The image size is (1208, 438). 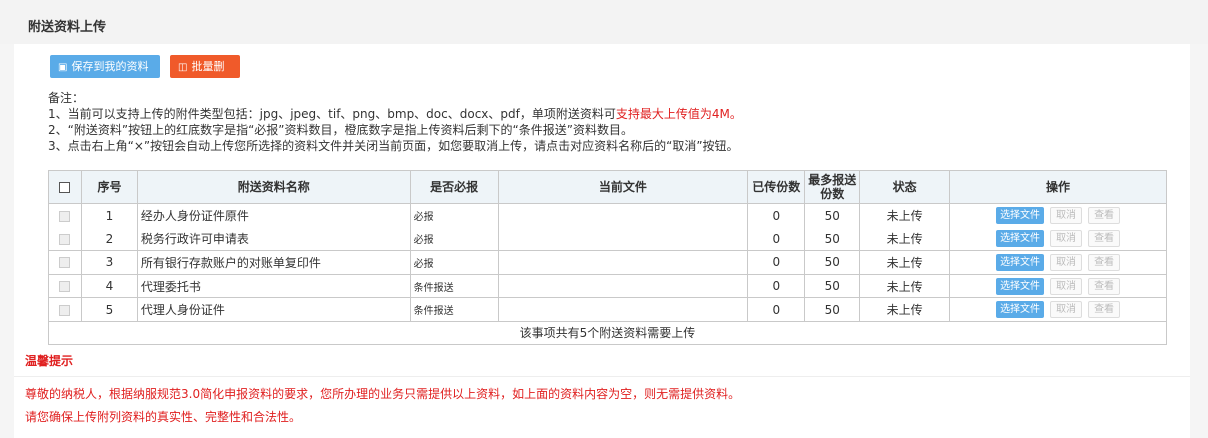 I want to click on row-index: 1, so click(x=109, y=215).